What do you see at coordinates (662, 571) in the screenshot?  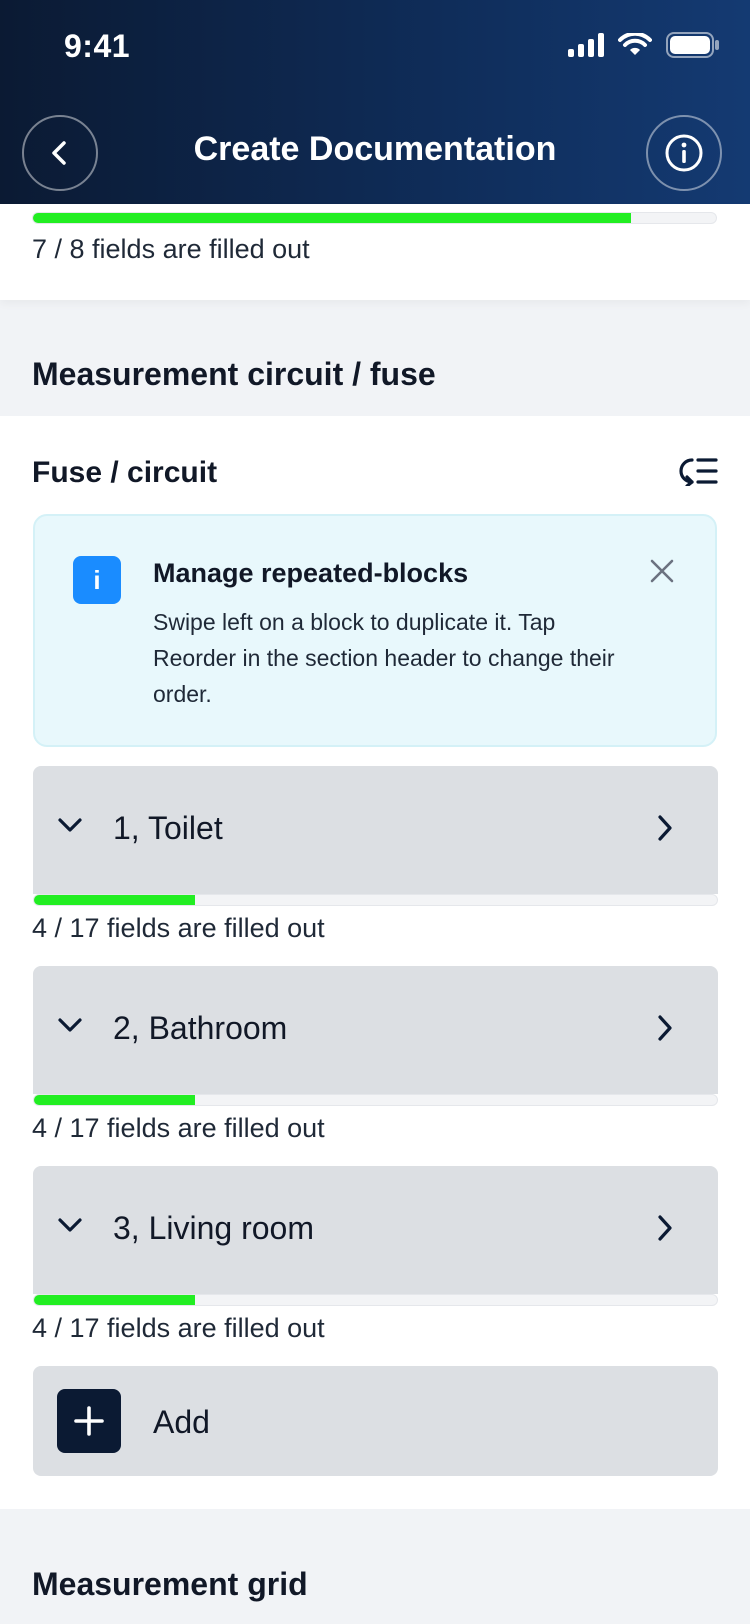 I see `close-icon` at bounding box center [662, 571].